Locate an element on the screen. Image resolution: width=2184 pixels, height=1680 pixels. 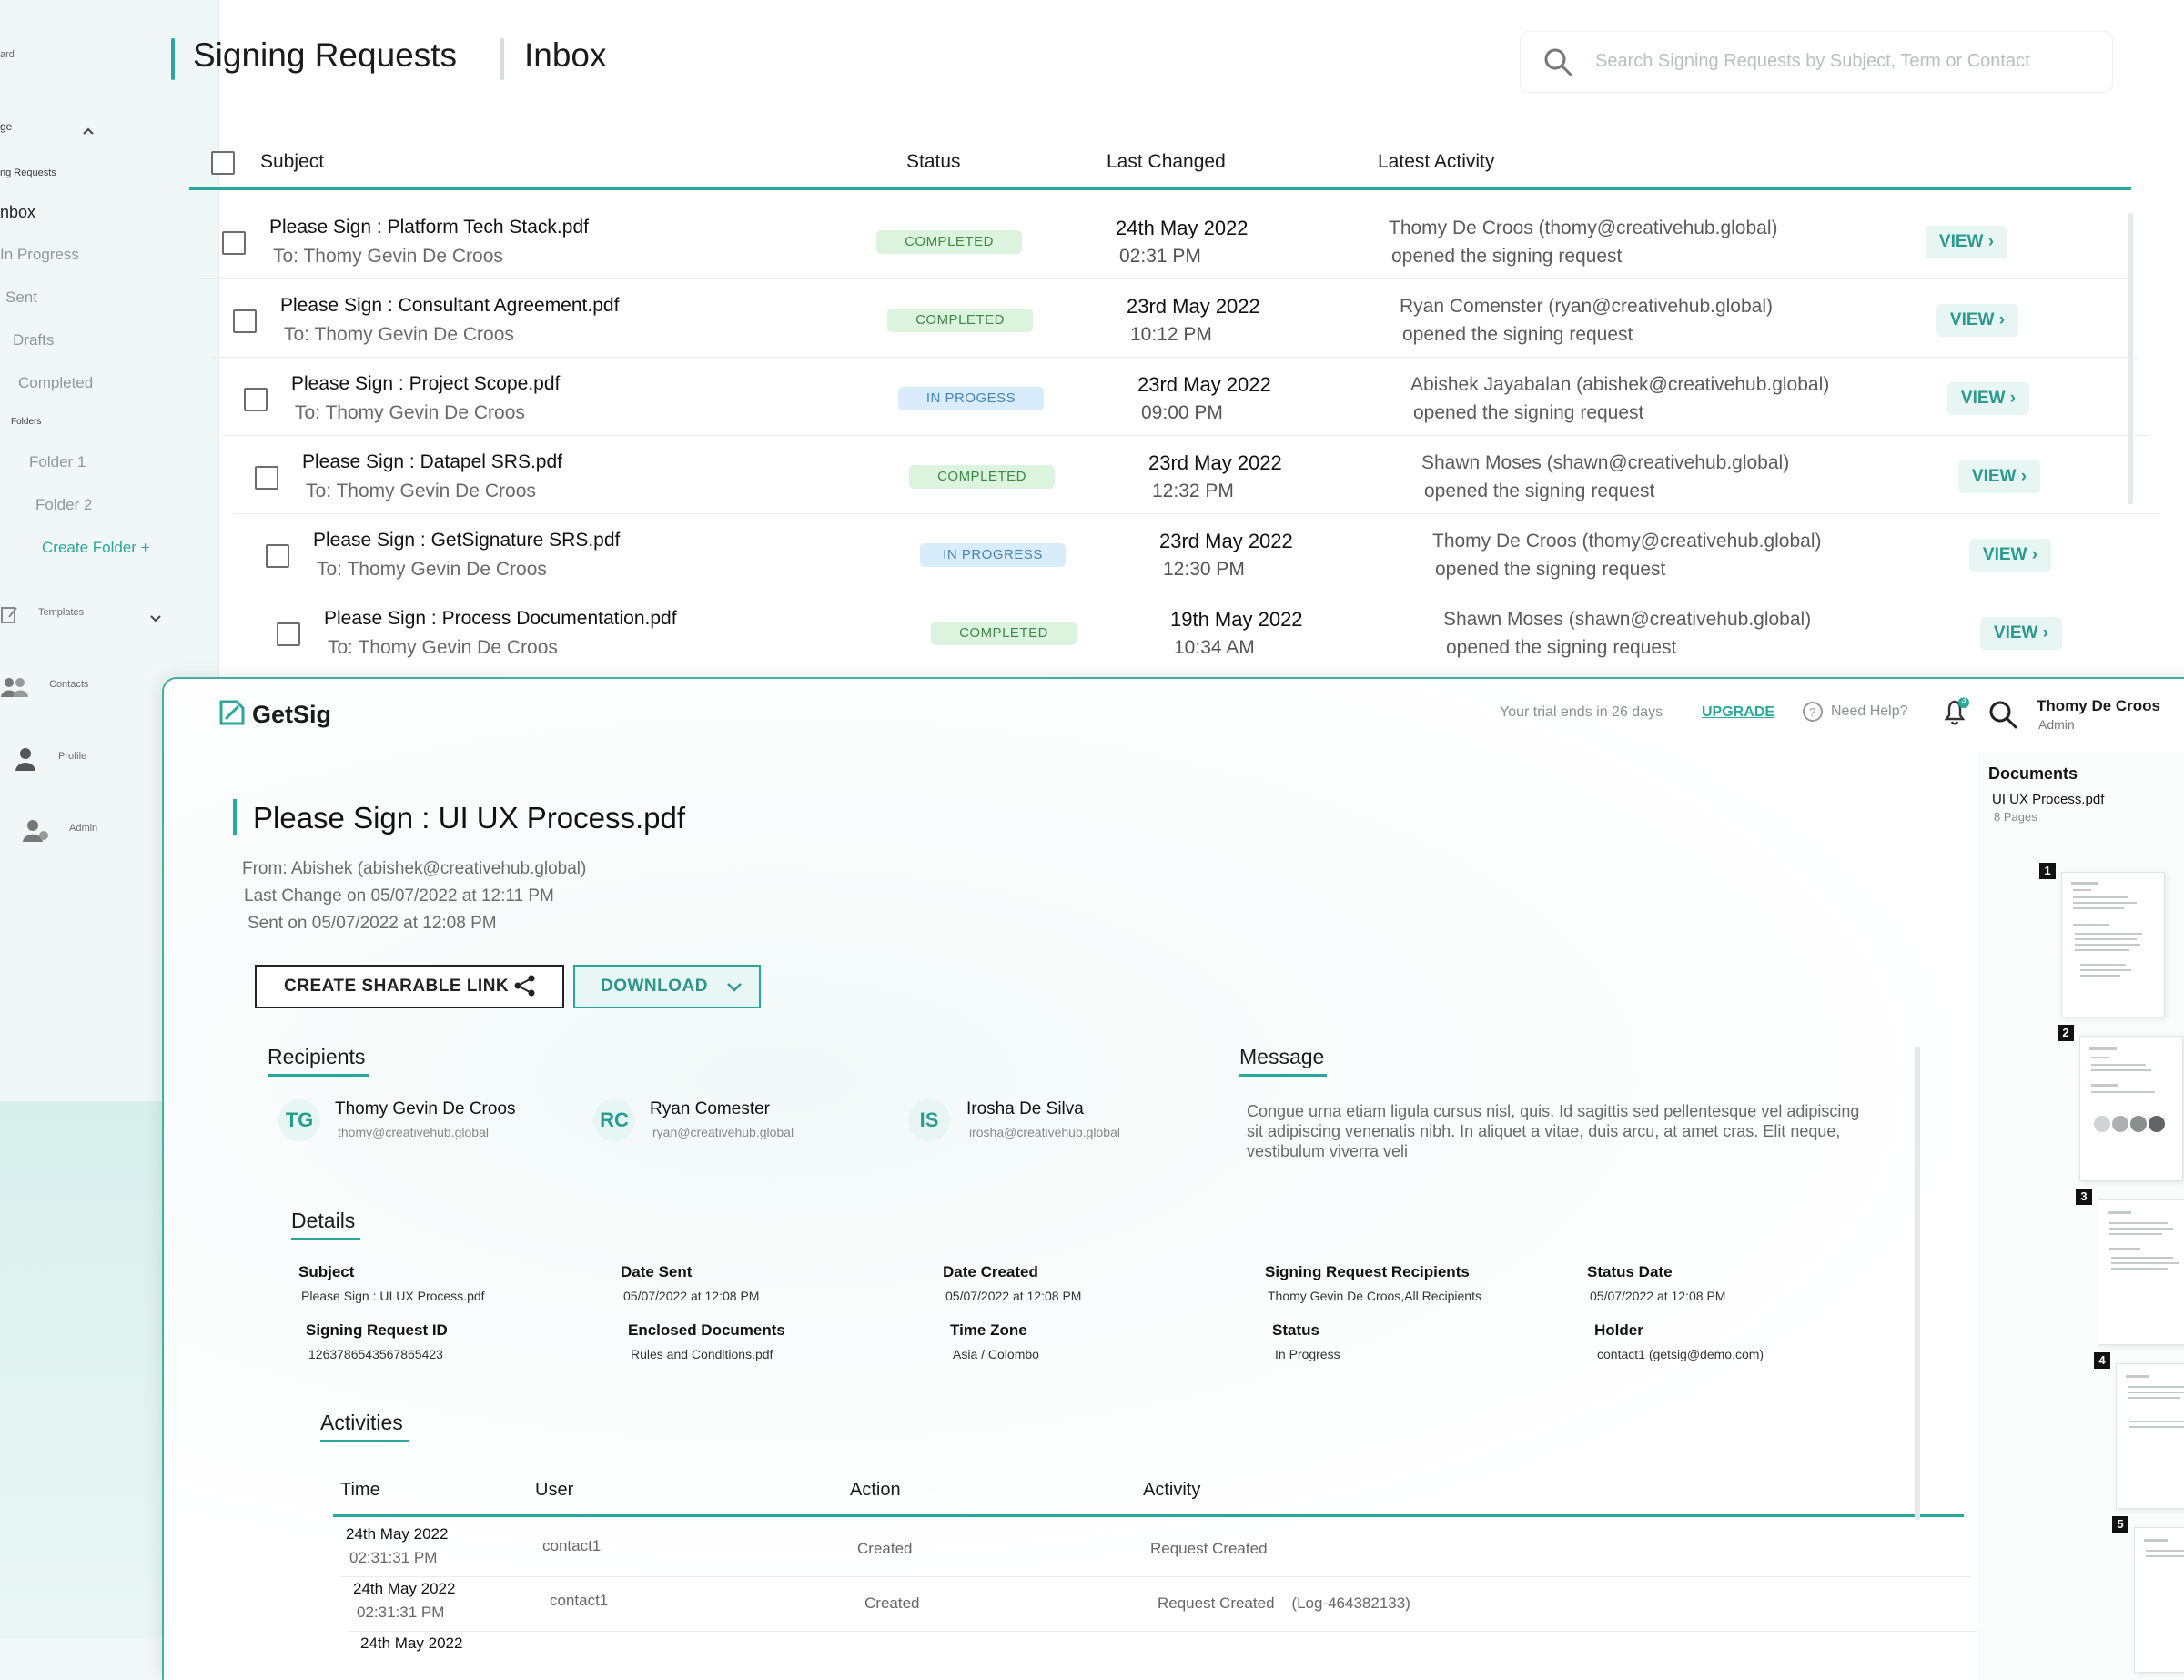
activity-action: Created is located at coordinates (885, 1548).